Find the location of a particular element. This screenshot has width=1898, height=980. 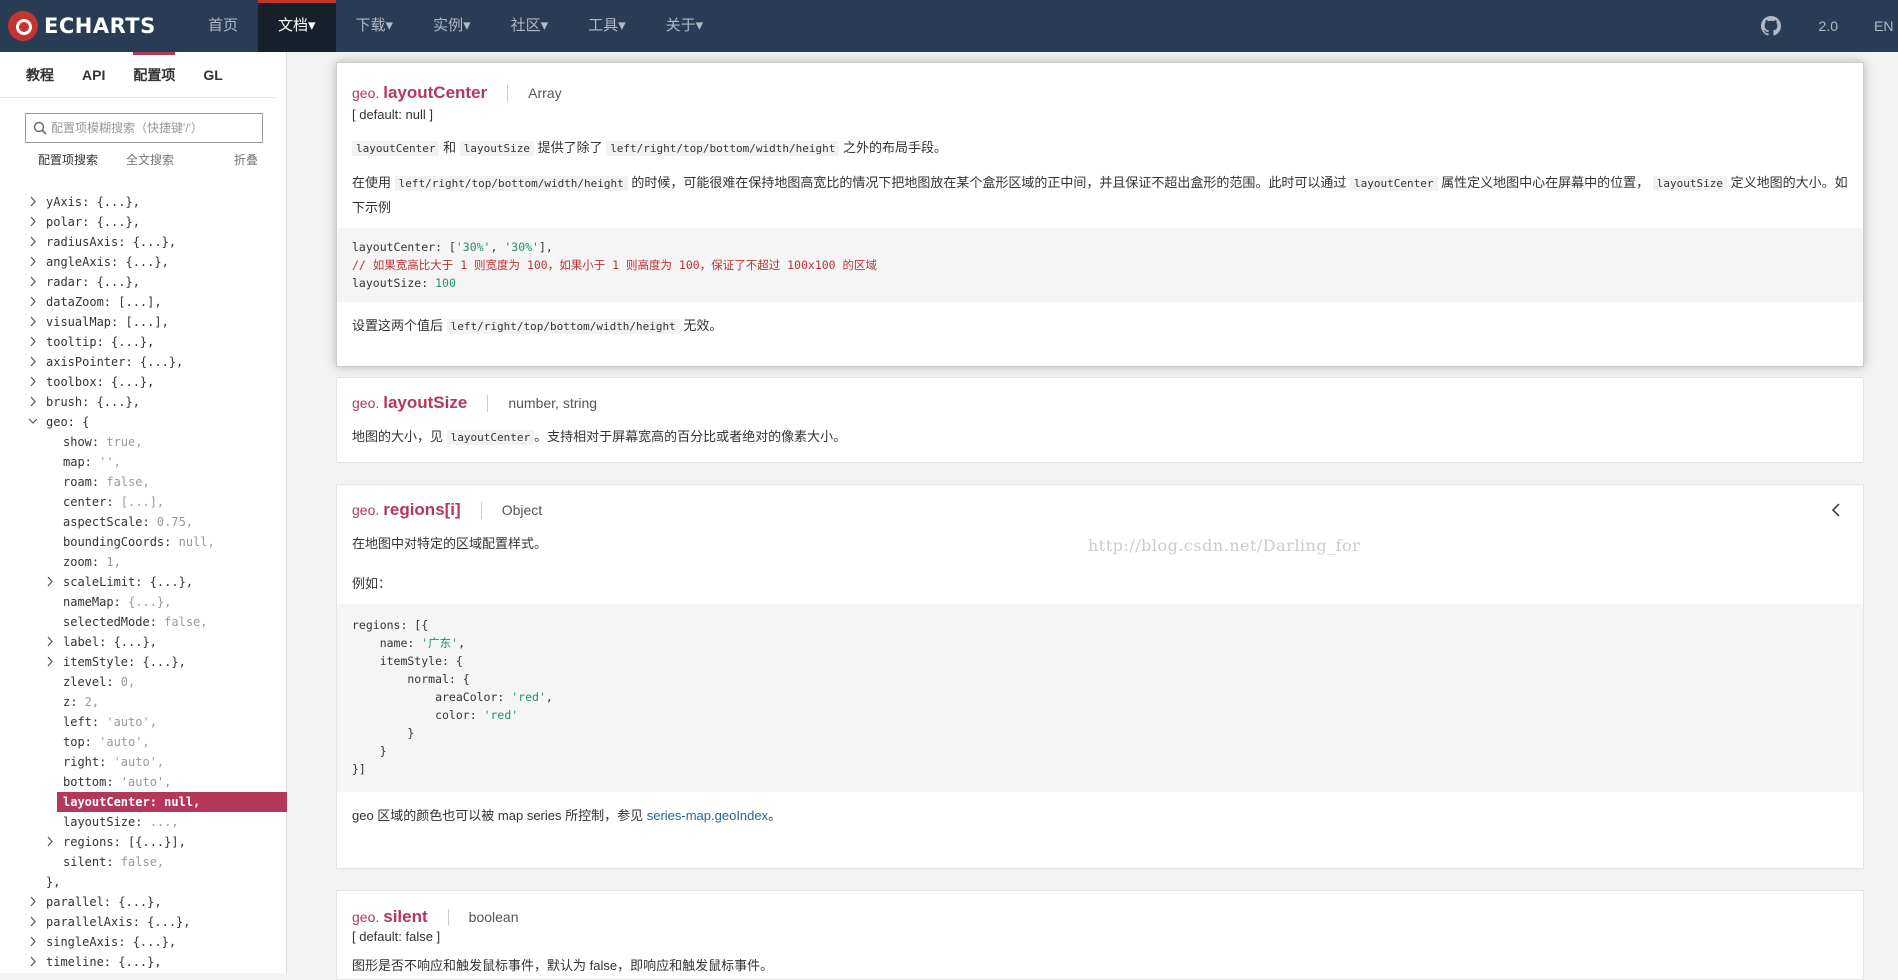

tree-node: center: [...], is located at coordinates (143, 502).